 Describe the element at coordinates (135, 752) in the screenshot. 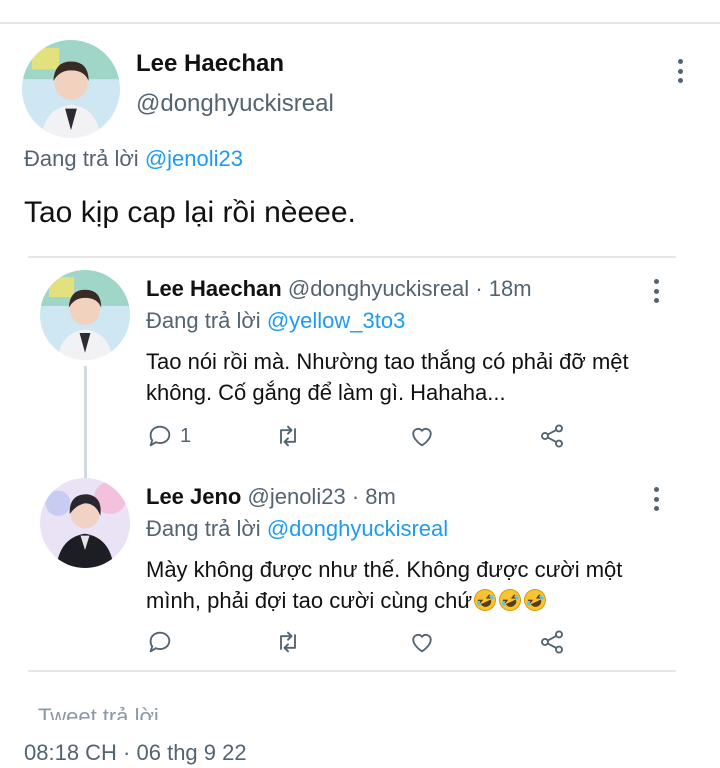

I see `tweet-timestamp: 08:18 CH · 06 thg 9 22` at that location.